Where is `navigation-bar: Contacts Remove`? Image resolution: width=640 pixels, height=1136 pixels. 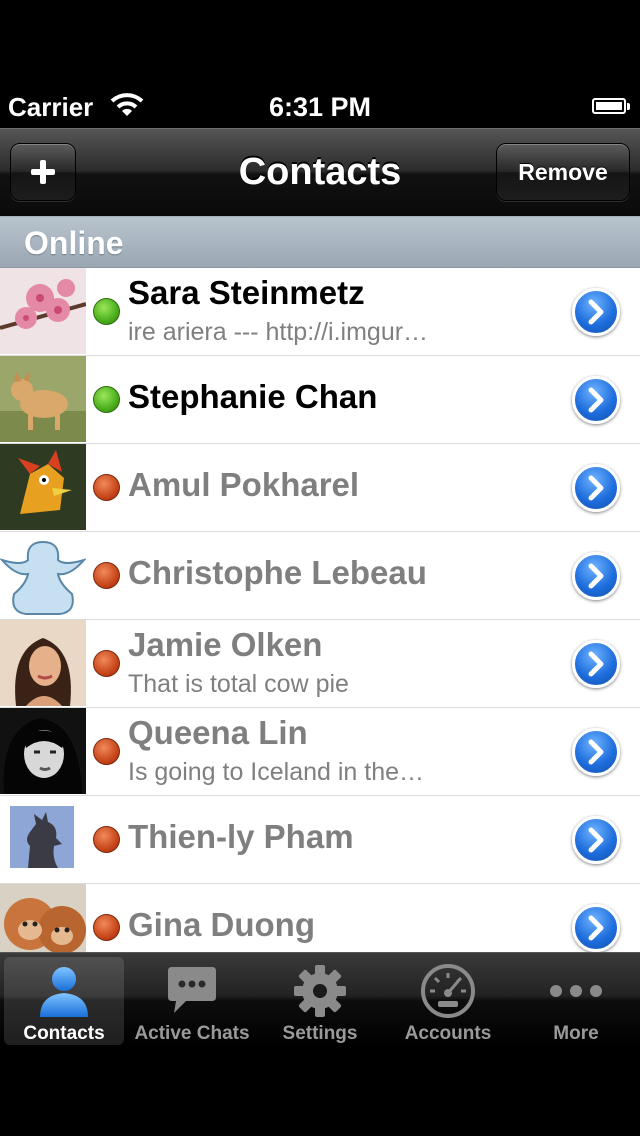 navigation-bar: Contacts Remove is located at coordinates (320, 172).